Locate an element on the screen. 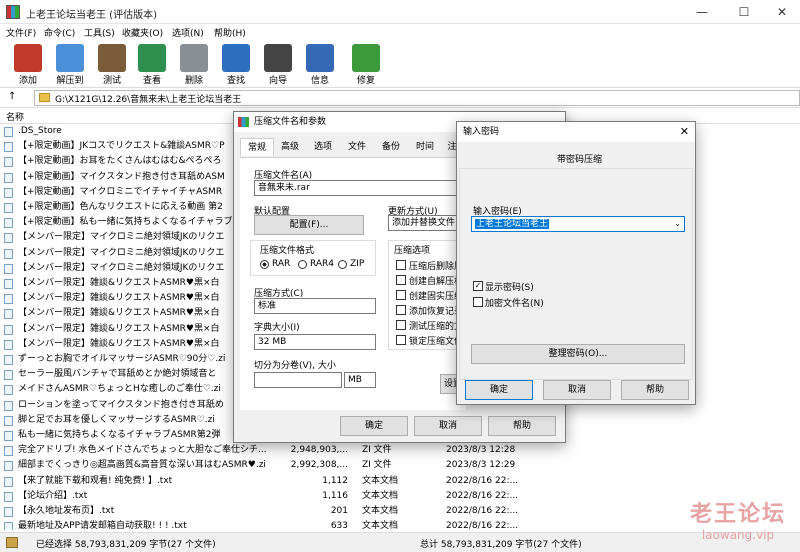  file-type: 文本文档 is located at coordinates (380, 480).